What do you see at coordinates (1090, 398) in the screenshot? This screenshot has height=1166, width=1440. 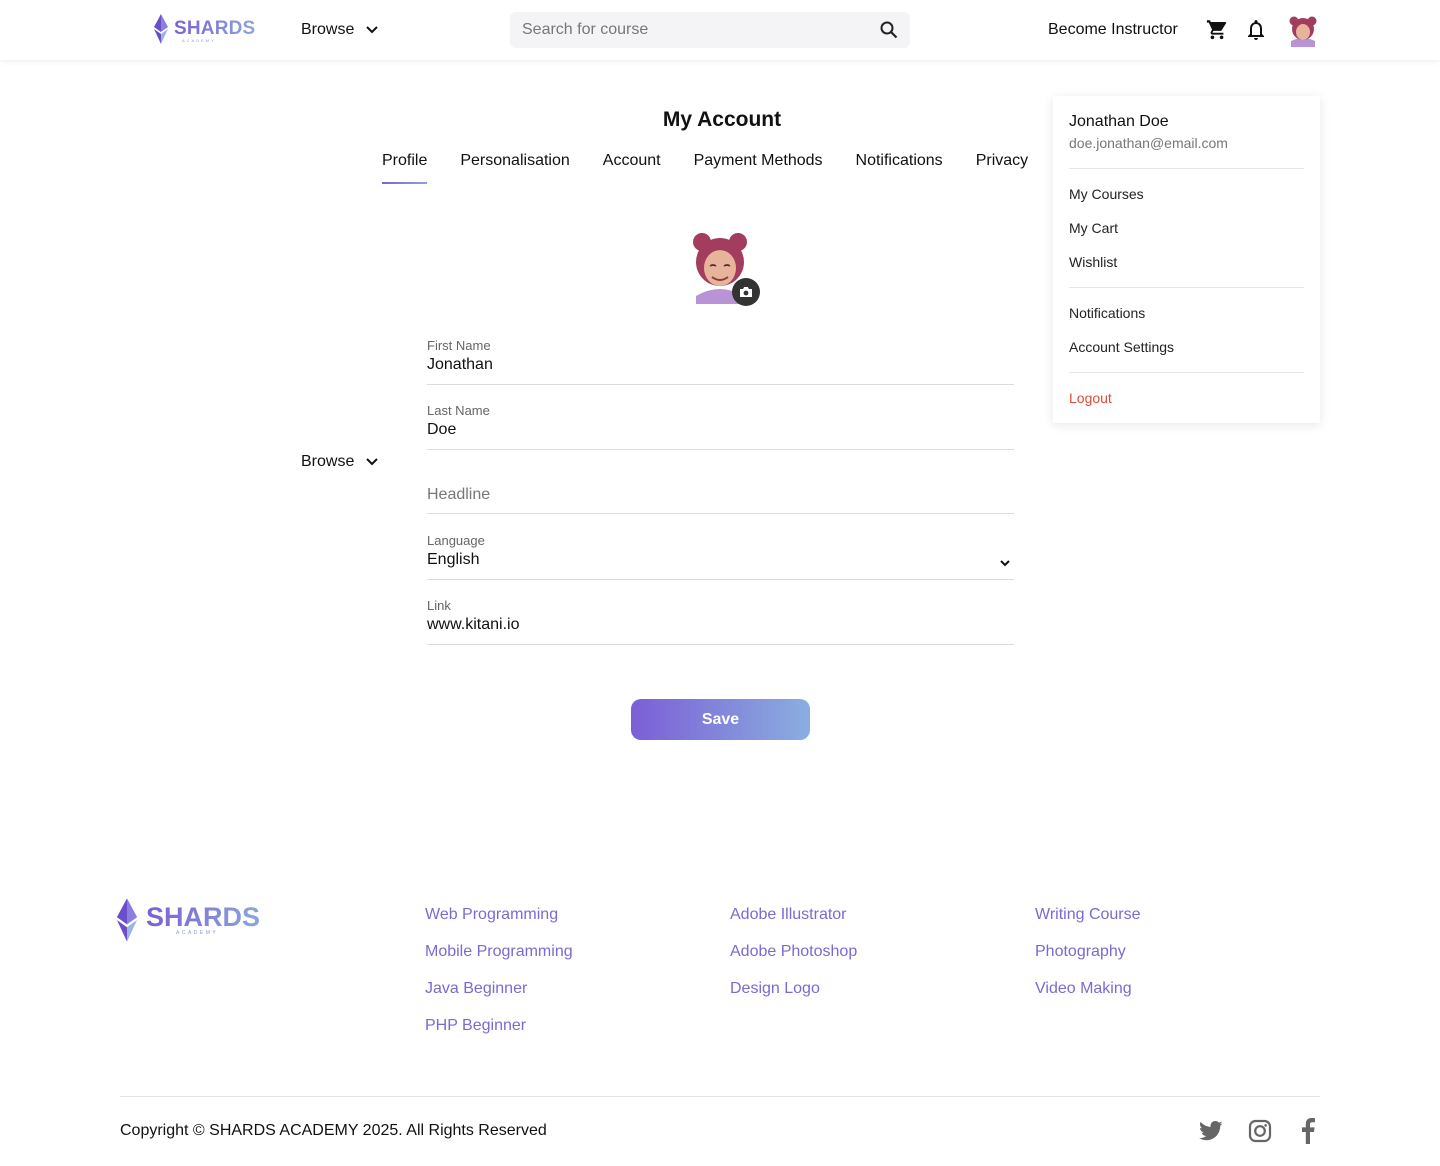 I see `logout-button: Logout` at bounding box center [1090, 398].